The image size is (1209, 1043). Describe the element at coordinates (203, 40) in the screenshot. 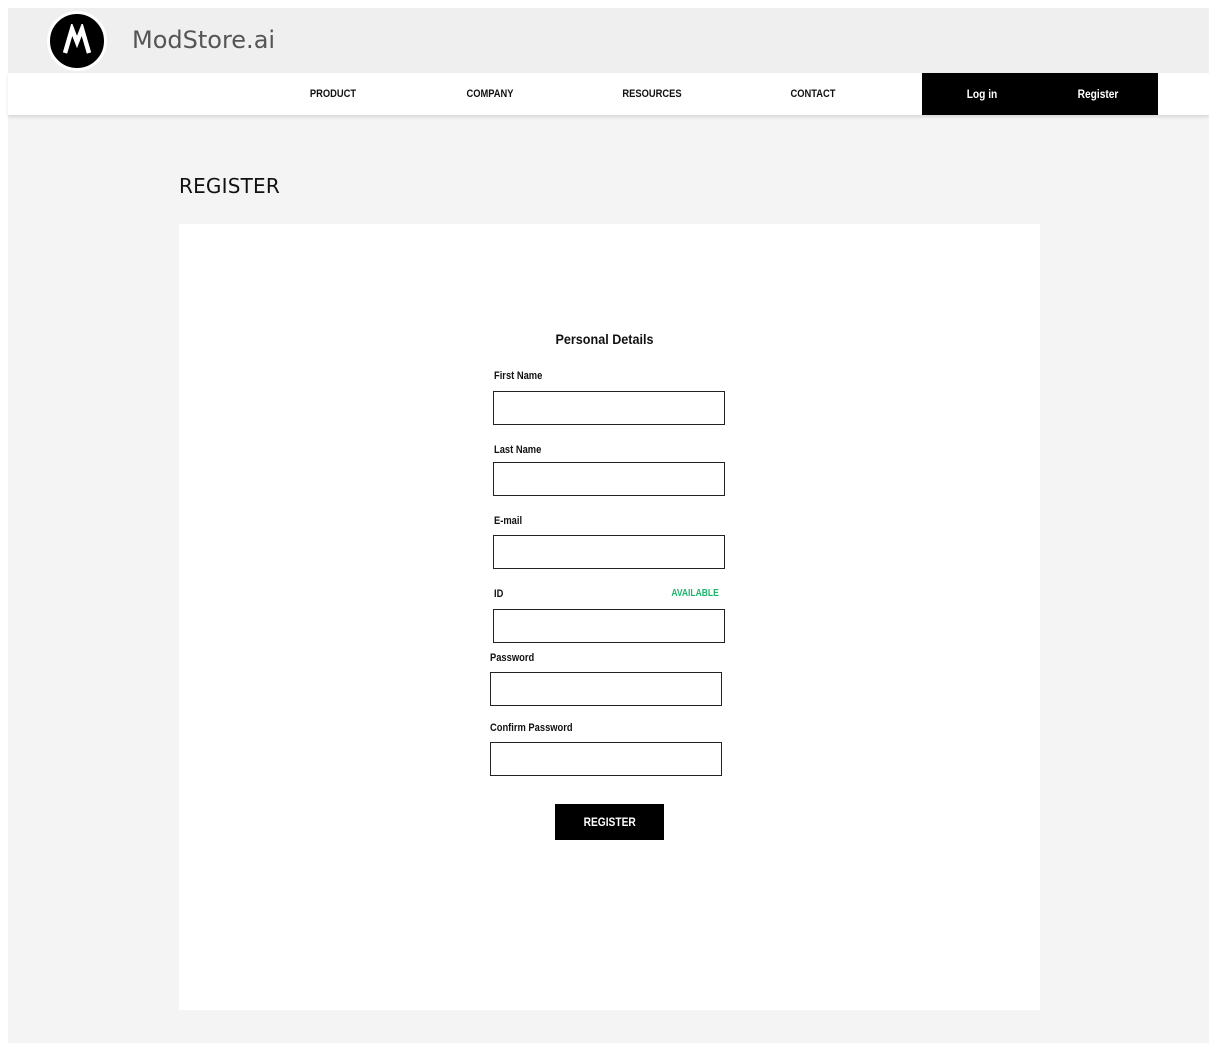

I see `brand-name: ModStore.ai` at that location.